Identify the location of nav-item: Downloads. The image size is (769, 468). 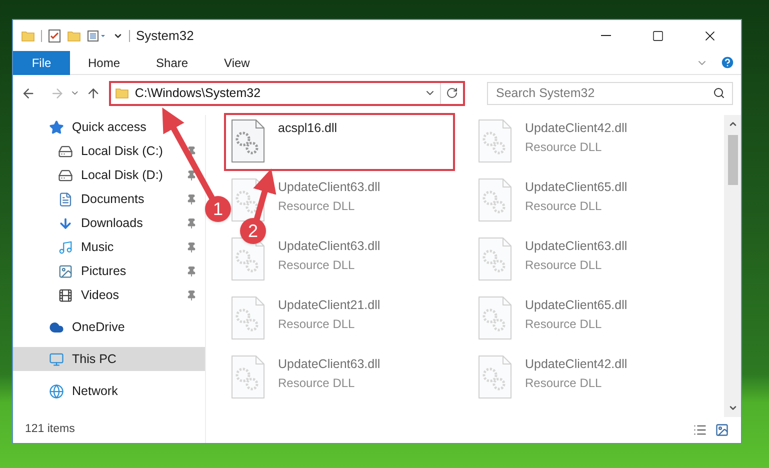
(109, 223).